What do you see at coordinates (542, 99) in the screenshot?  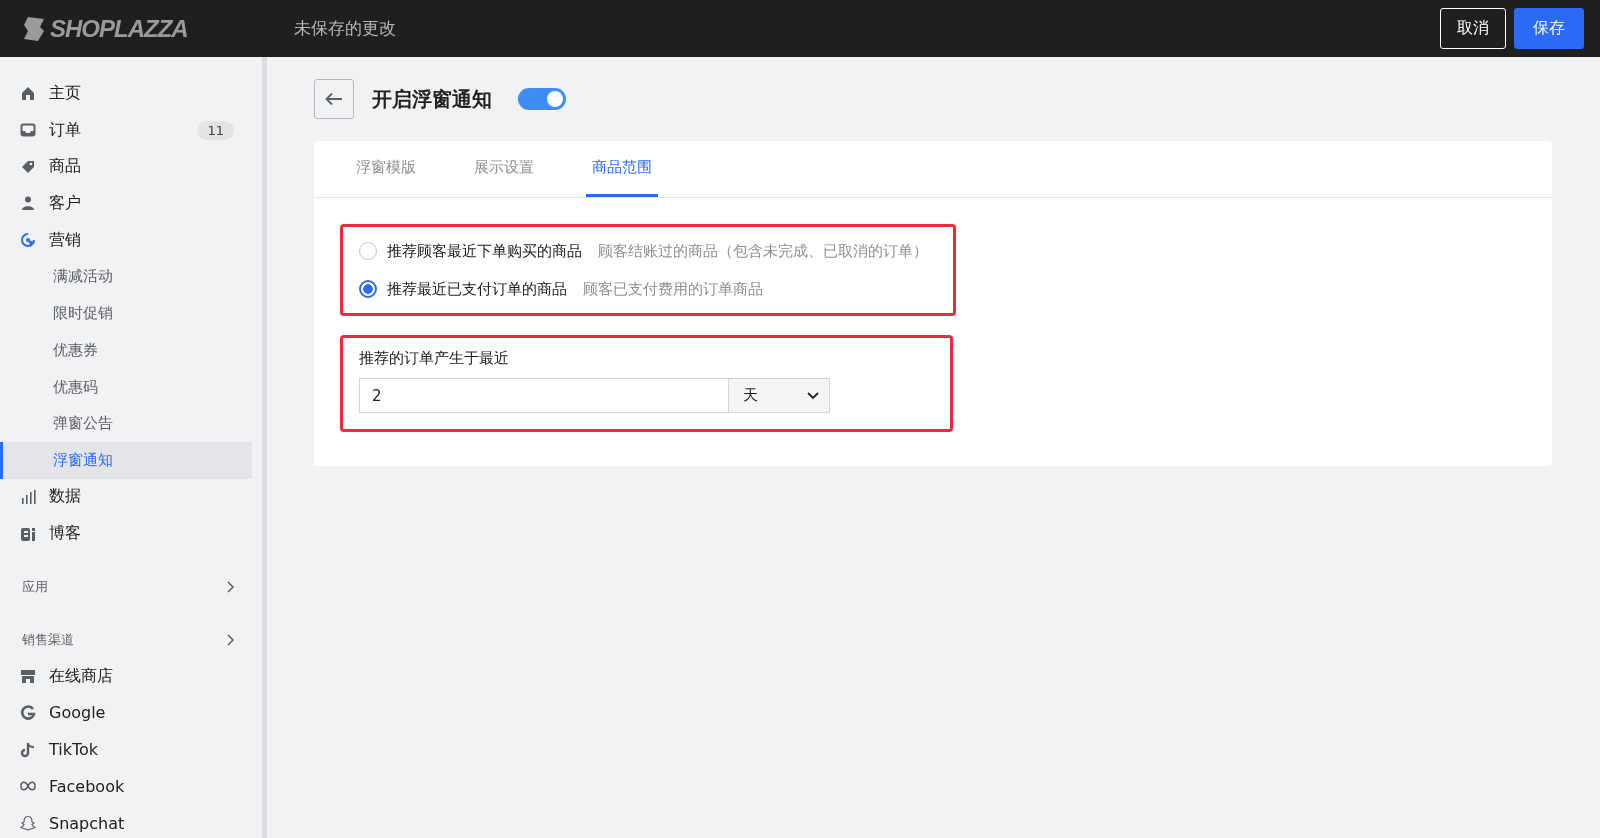 I see `enable-toggle` at bounding box center [542, 99].